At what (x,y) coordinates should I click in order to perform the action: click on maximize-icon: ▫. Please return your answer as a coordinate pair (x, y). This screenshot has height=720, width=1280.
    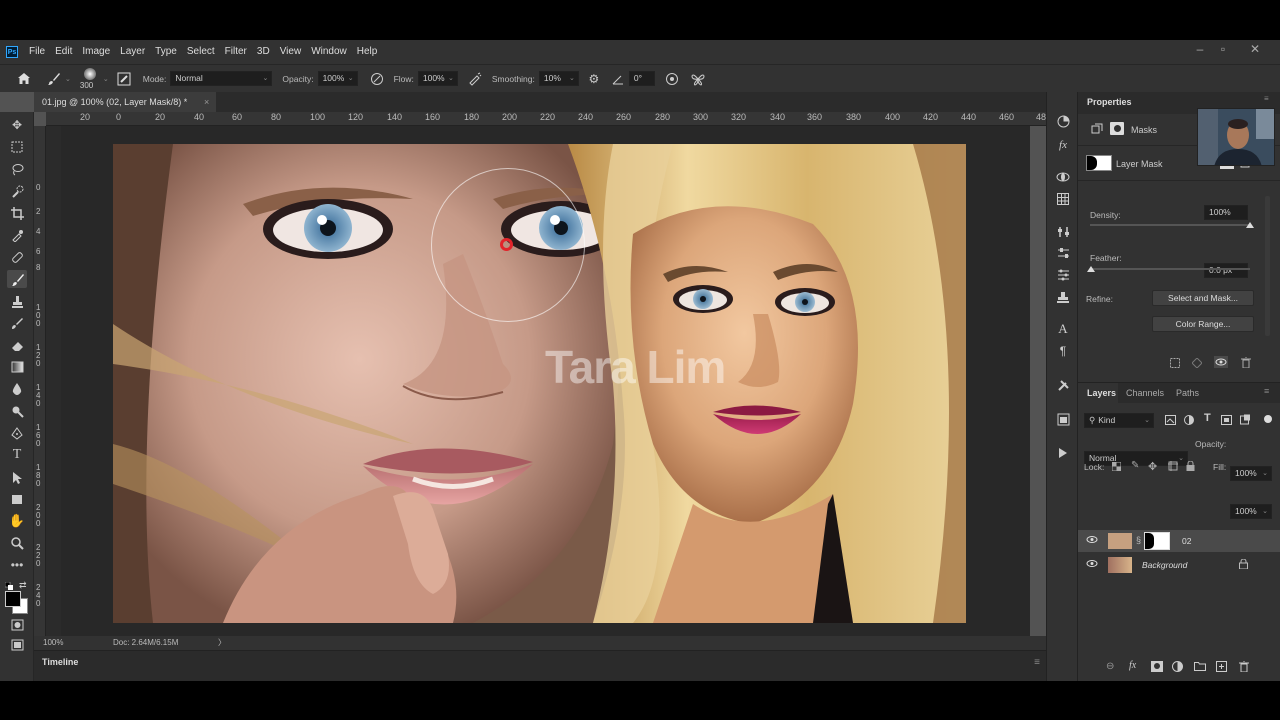
    Looking at the image, I should click on (1223, 49).